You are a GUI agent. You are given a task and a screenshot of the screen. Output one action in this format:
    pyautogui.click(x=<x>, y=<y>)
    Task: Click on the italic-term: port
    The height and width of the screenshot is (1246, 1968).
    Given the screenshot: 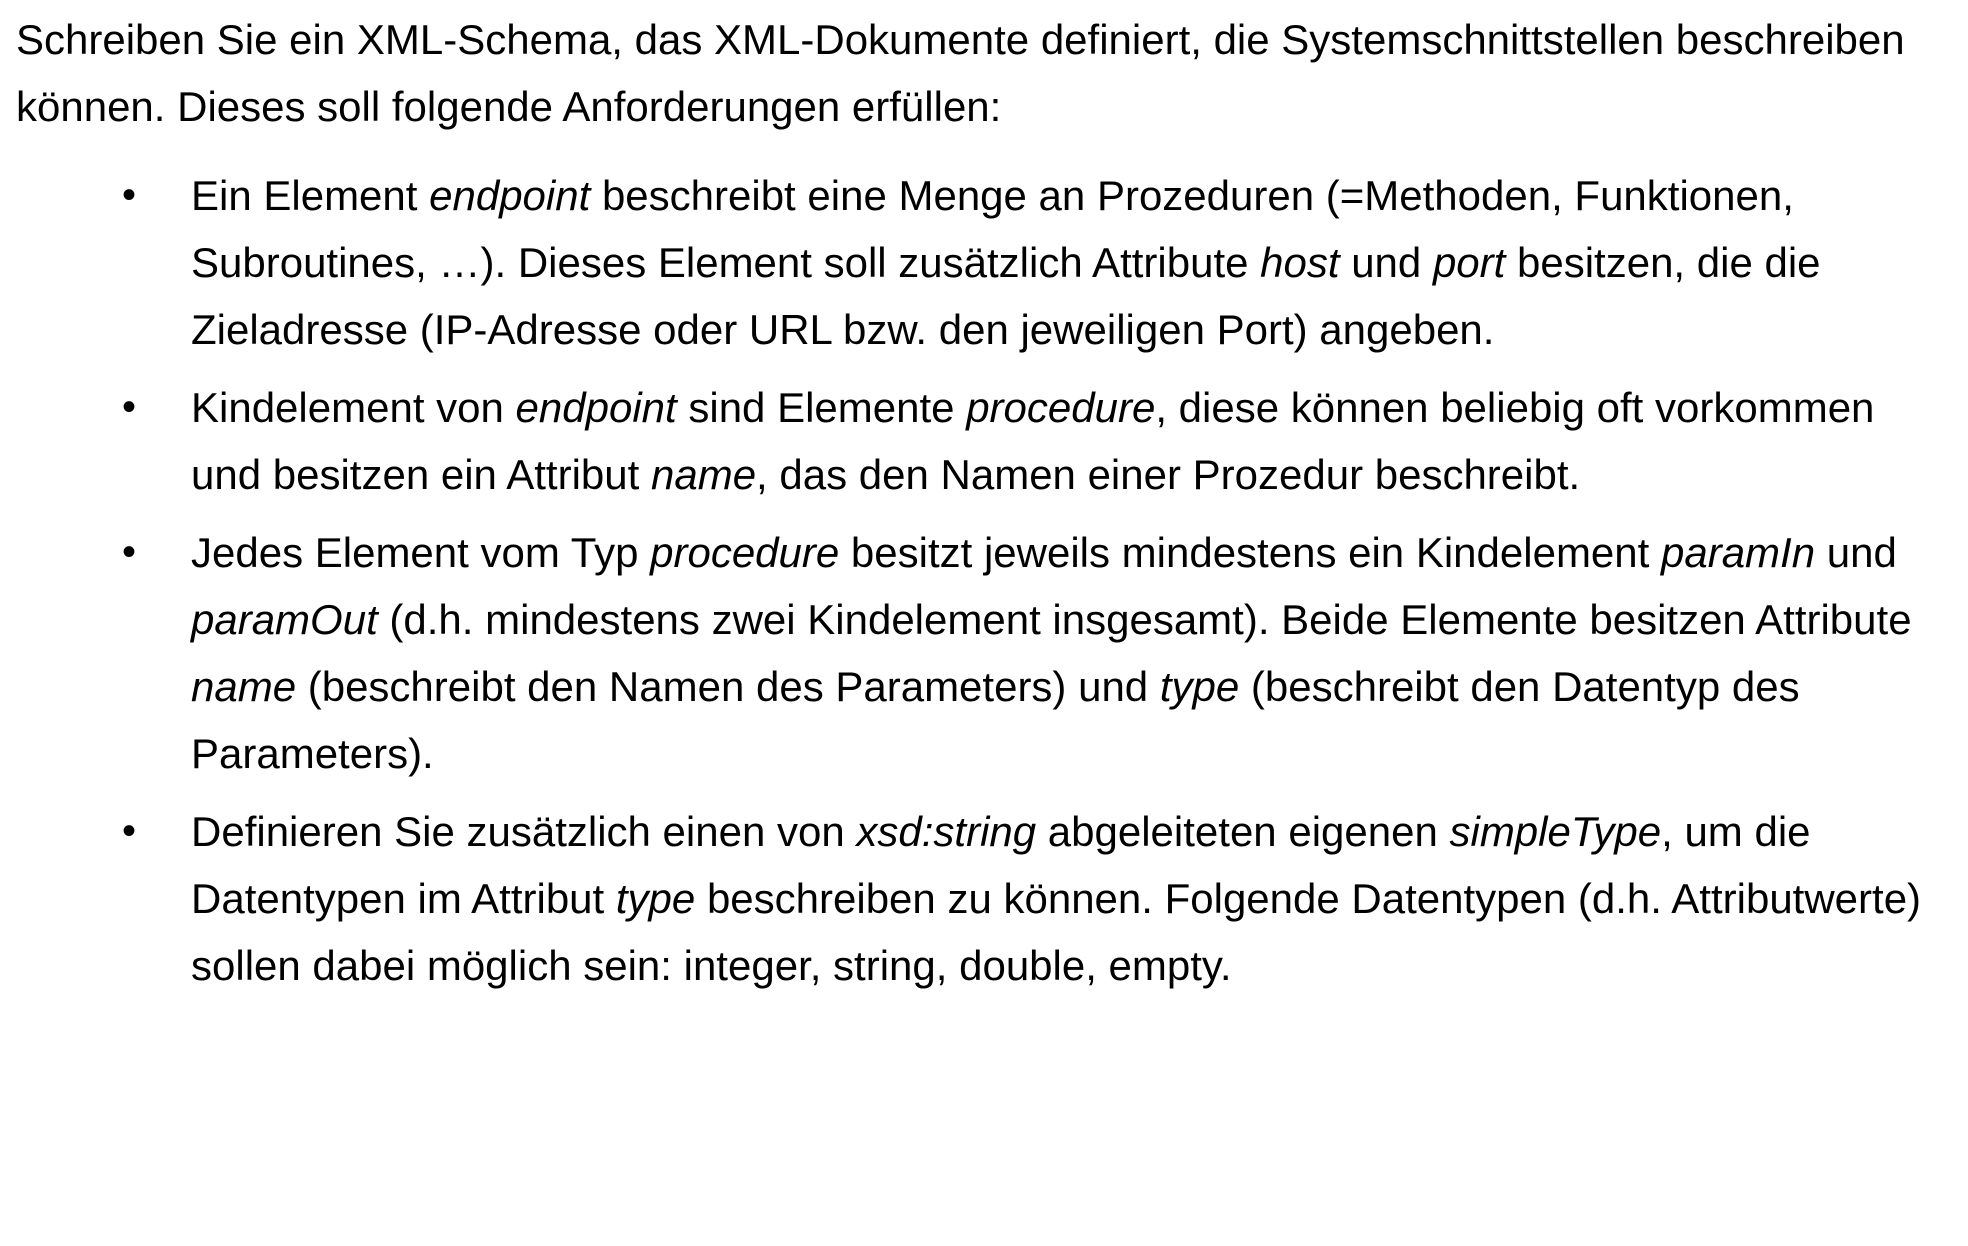 What is the action you would take?
    pyautogui.click(x=1469, y=262)
    